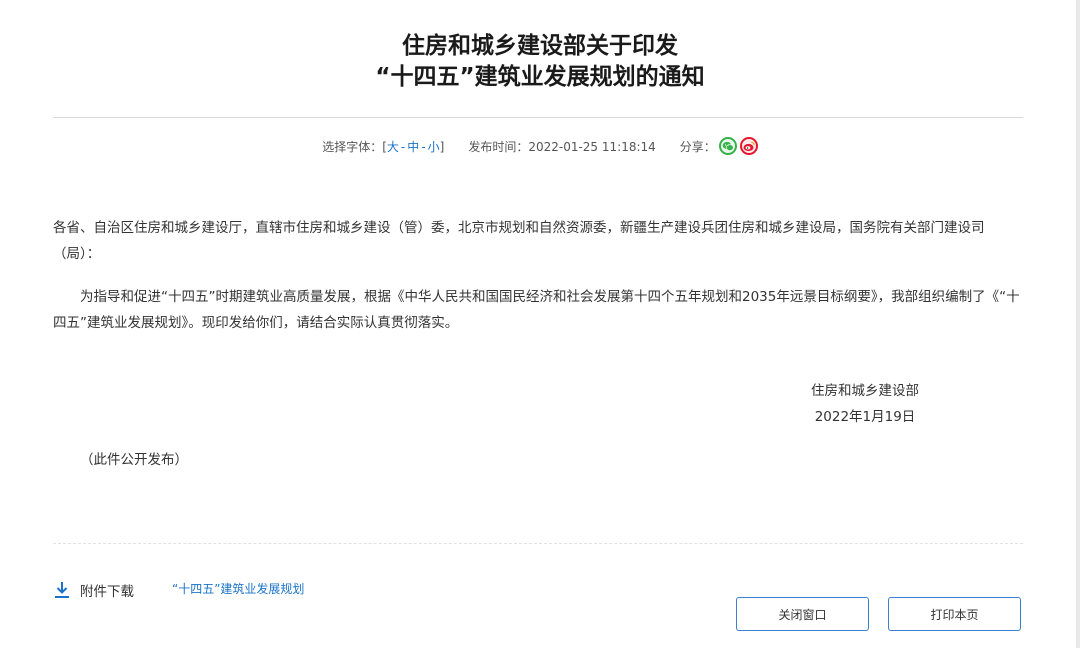 The height and width of the screenshot is (648, 1080). Describe the element at coordinates (697, 146) in the screenshot. I see `share-label: 分享：` at that location.